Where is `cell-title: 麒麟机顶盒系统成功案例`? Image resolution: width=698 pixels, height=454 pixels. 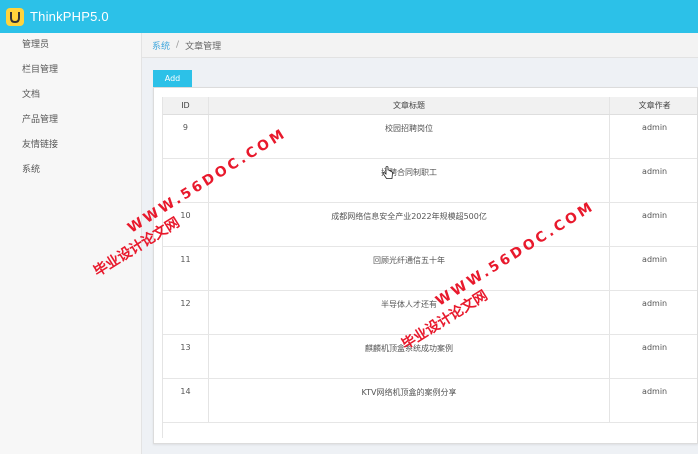 cell-title: 麒麟机顶盒系统成功案例 is located at coordinates (410, 356).